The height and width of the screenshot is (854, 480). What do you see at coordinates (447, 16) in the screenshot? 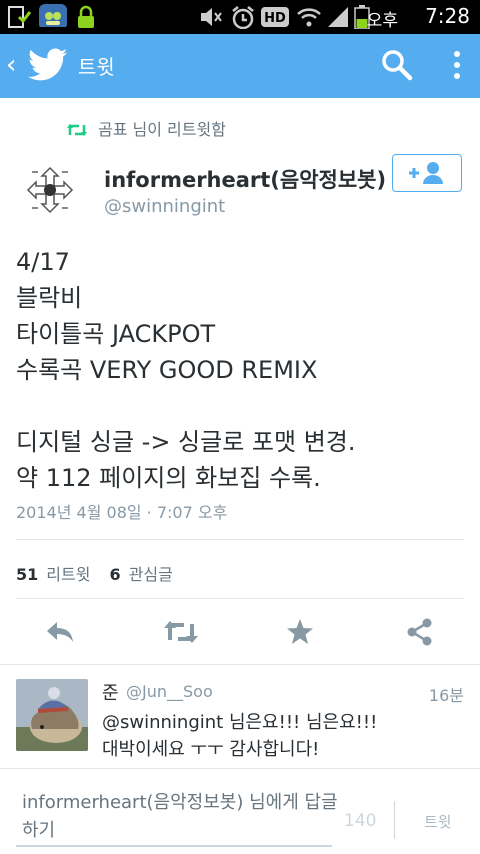
I see `status-time: 7:28` at bounding box center [447, 16].